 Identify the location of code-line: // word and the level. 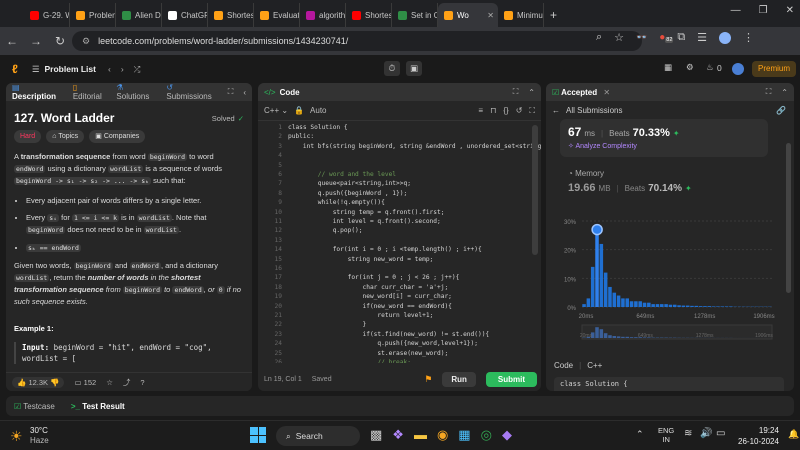
(342, 174).